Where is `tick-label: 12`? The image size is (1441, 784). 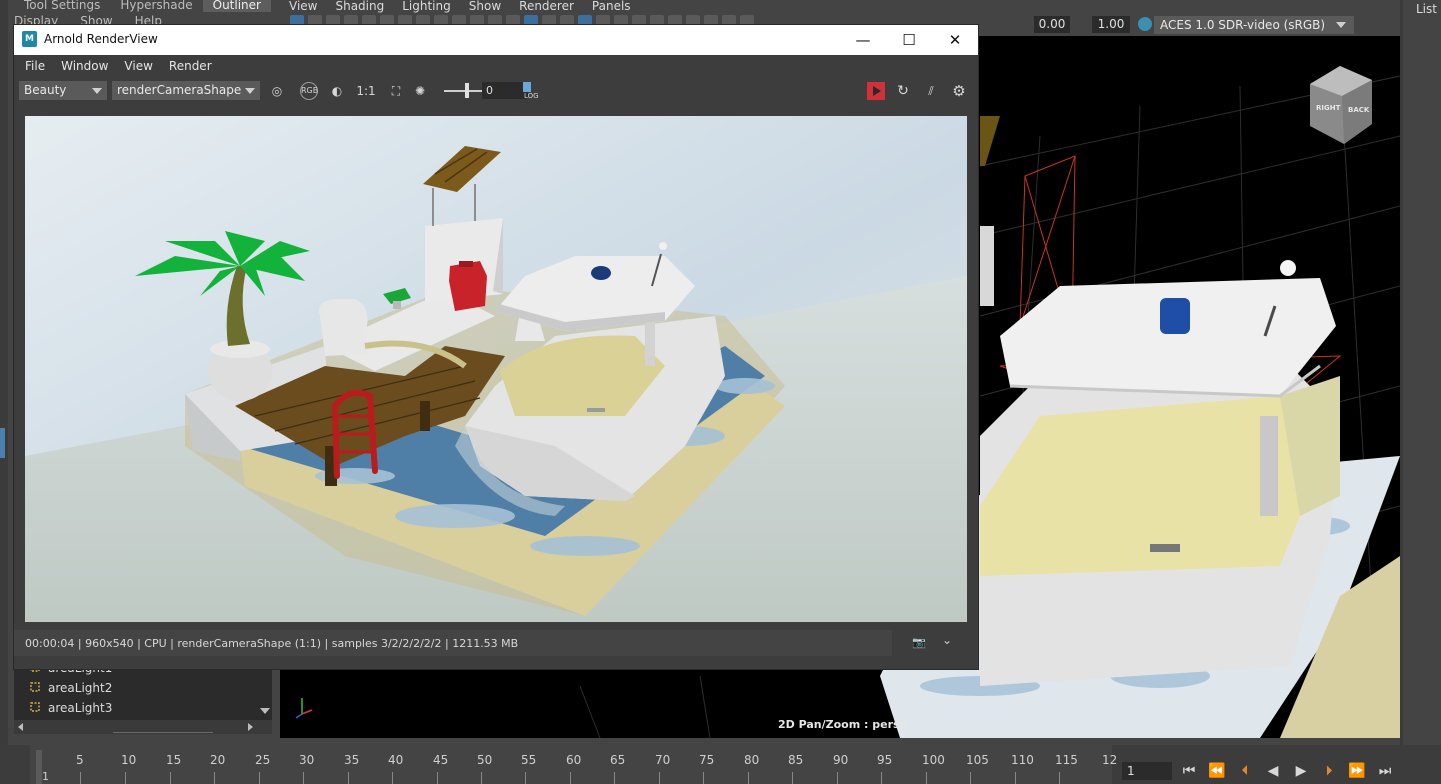 tick-label: 12 is located at coordinates (1110, 760).